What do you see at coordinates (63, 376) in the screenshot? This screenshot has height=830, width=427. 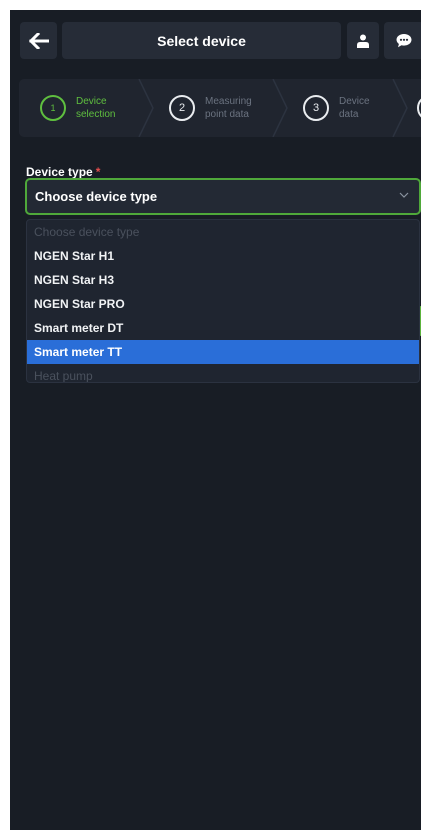 I see `dropdown-option-disabled: Heat pump` at bounding box center [63, 376].